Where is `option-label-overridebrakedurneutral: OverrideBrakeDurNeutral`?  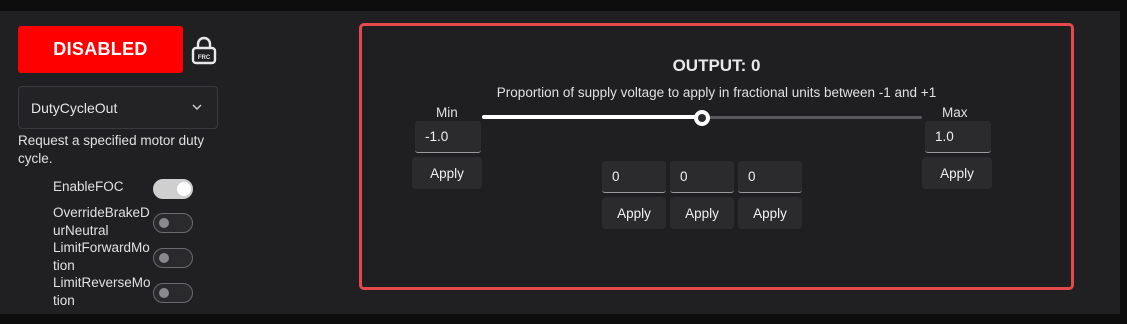 option-label-overridebrakedurneutral: OverrideBrakeDurNeutral is located at coordinates (101, 221).